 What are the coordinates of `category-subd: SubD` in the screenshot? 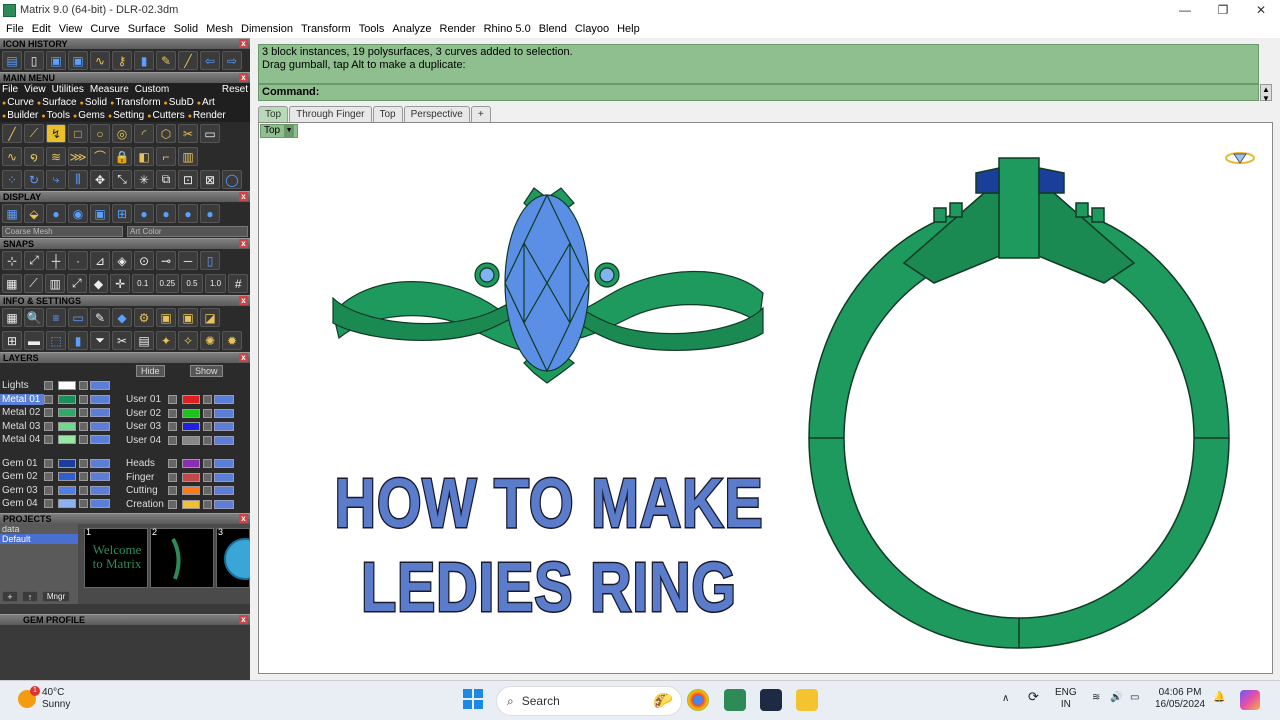 It's located at (179, 102).